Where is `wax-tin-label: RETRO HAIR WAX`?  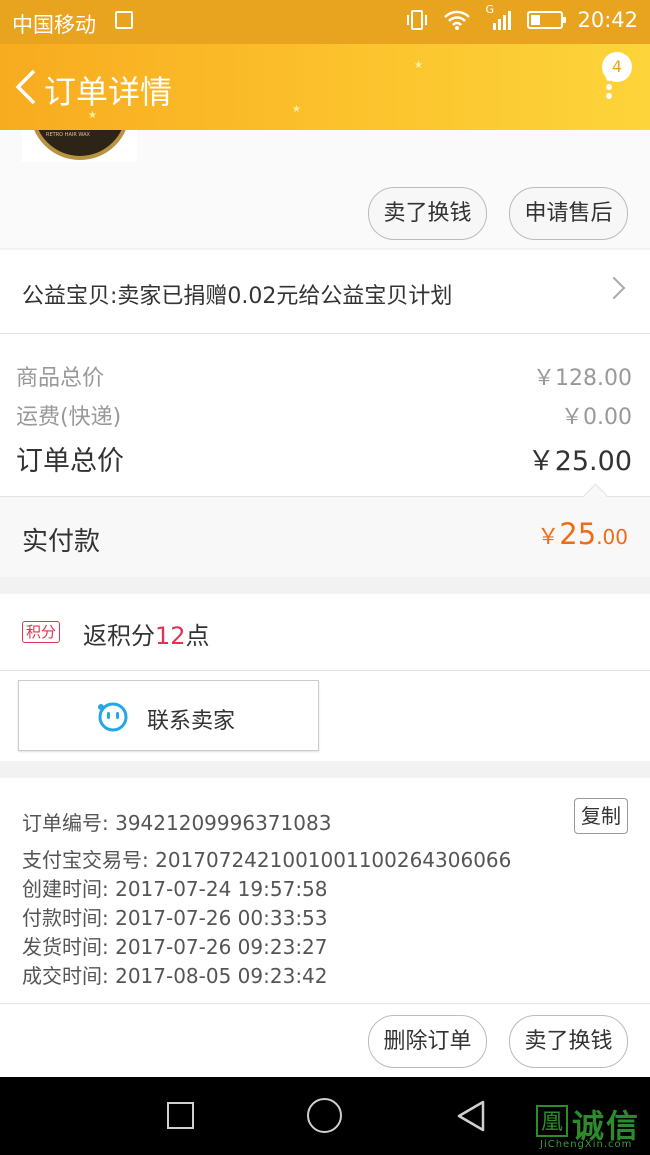
wax-tin-label: RETRO HAIR WAX is located at coordinates (68, 135).